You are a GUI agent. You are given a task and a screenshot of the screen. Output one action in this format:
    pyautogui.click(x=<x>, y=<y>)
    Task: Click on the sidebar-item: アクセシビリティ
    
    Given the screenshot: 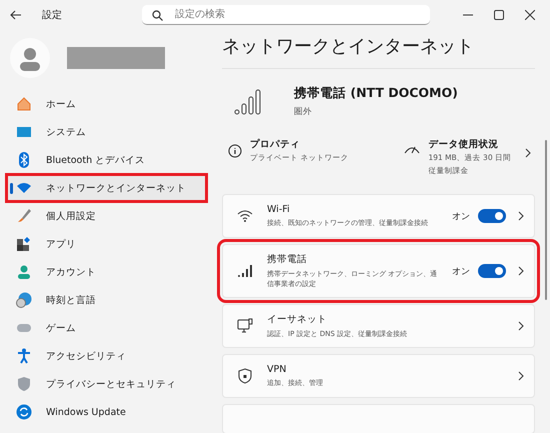 What is the action you would take?
    pyautogui.click(x=106, y=356)
    